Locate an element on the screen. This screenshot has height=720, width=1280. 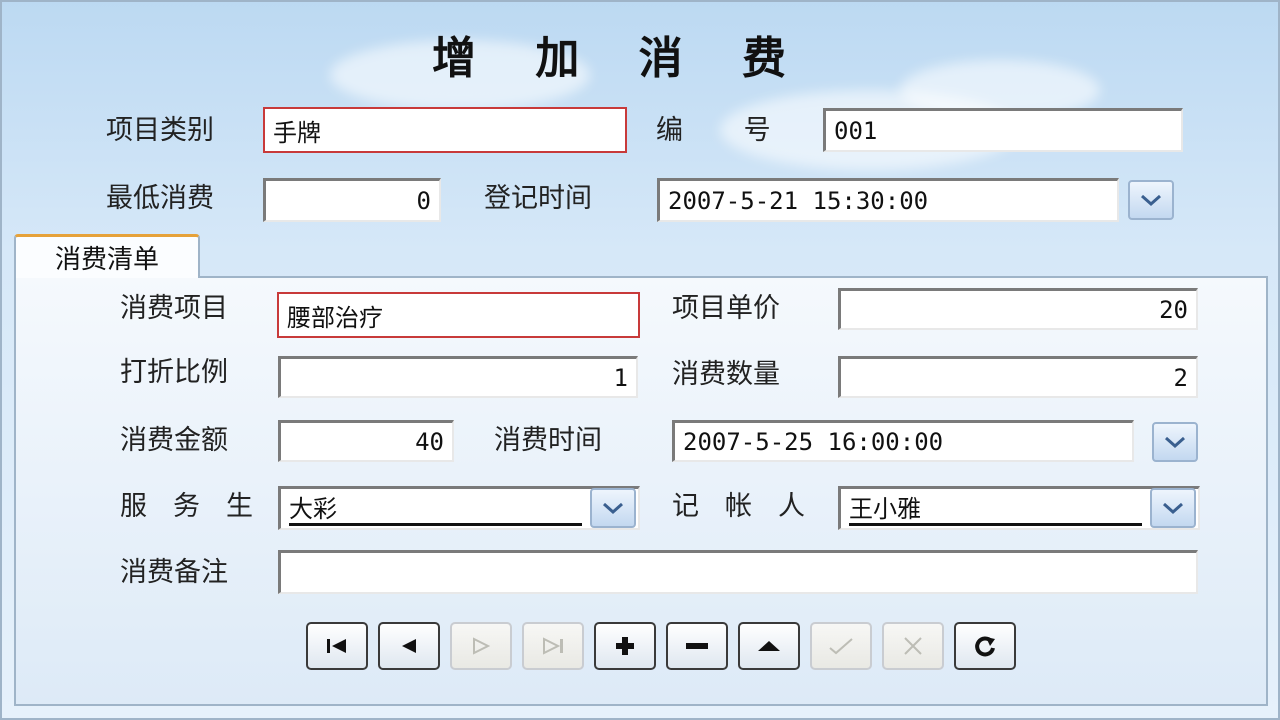
min-spend-field: 0 is located at coordinates (352, 200).